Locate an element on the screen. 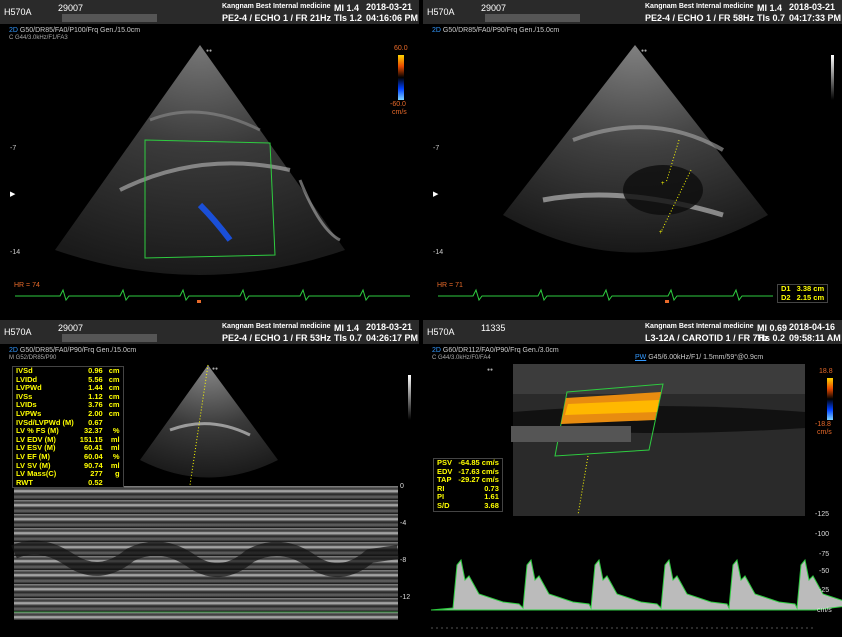  velocity-unit: cm/s is located at coordinates (824, 610).